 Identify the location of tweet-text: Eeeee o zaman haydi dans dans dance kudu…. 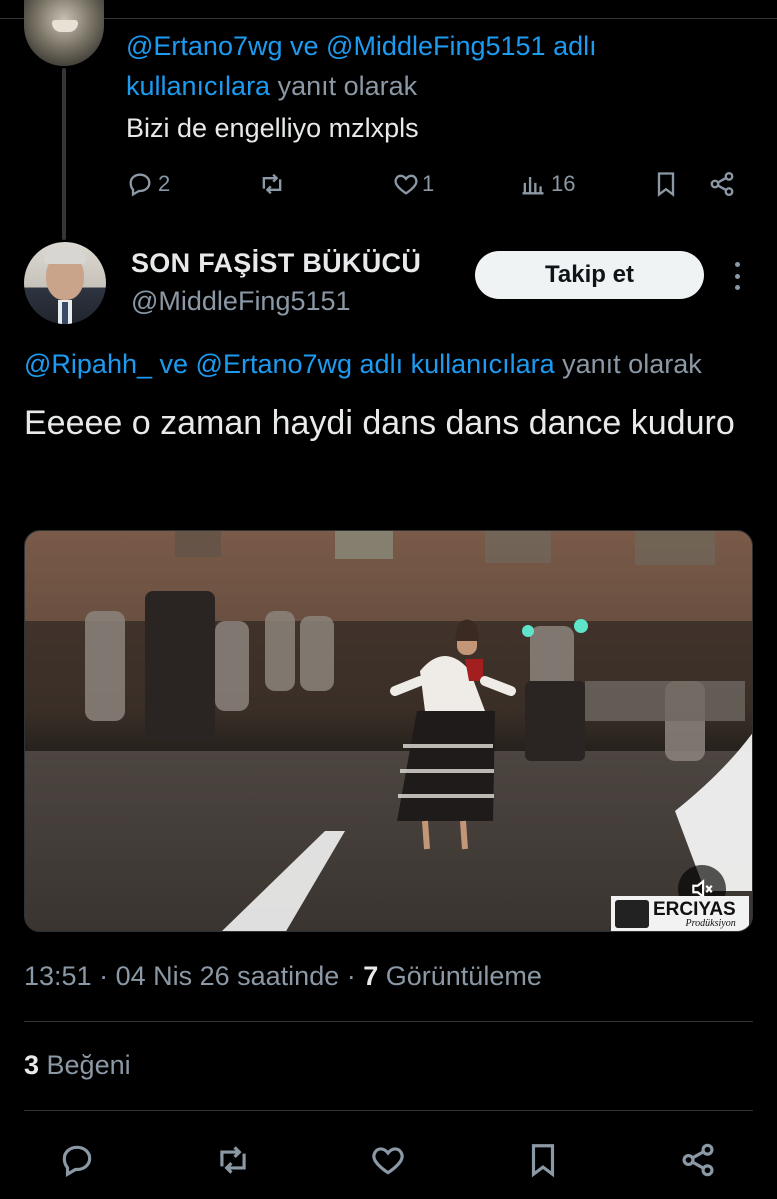
(379, 423).